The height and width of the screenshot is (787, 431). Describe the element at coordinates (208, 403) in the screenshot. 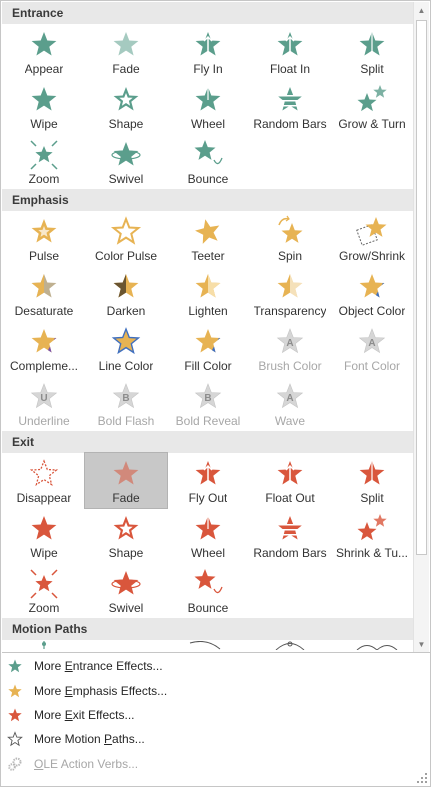

I see `emphasis-effect-bold-reveal: B Bold Reveal` at that location.